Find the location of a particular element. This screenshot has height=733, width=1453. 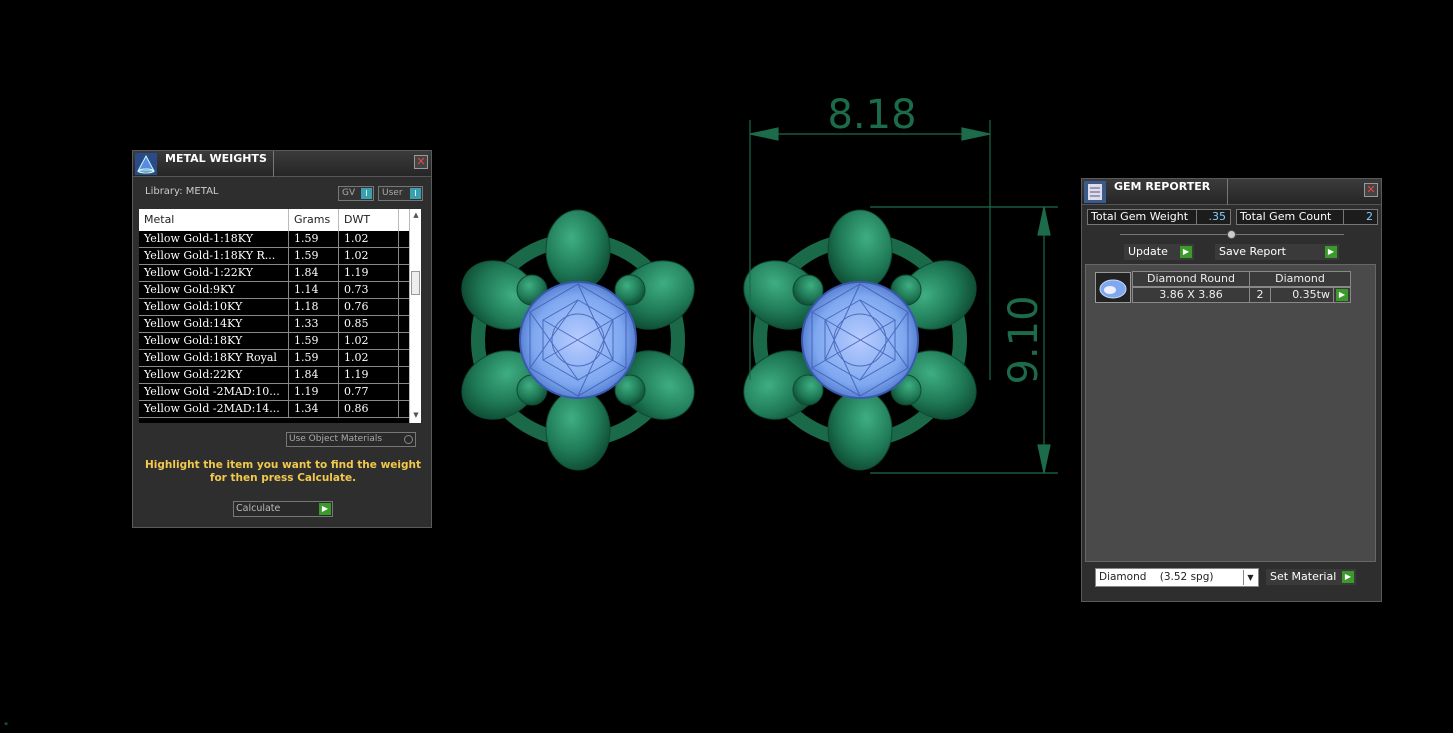

table-row: Yellow Gold-1:22KY 1.84 1.19 is located at coordinates (280, 273).